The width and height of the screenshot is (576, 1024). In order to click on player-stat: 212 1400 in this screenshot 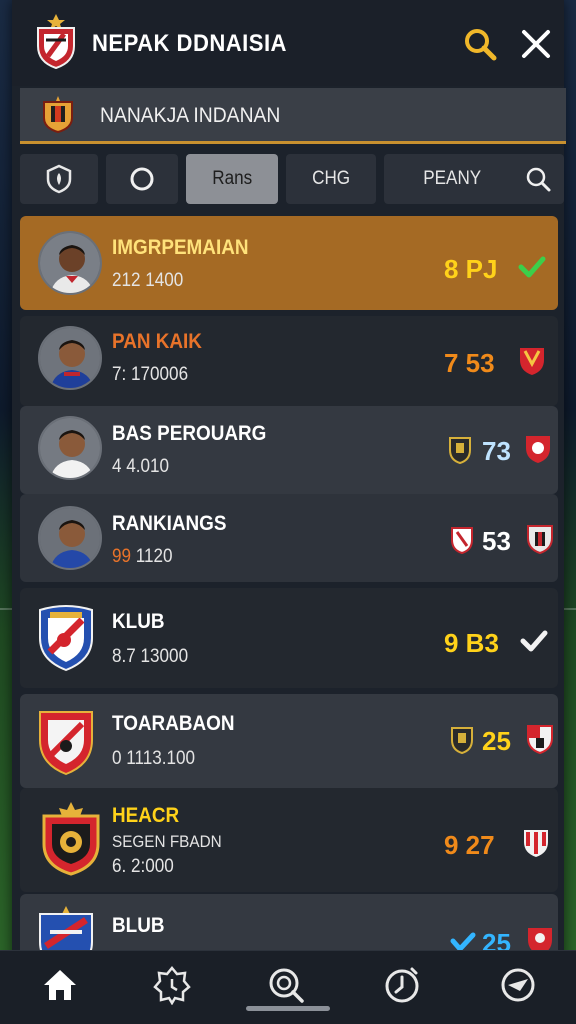, I will do `click(148, 280)`.